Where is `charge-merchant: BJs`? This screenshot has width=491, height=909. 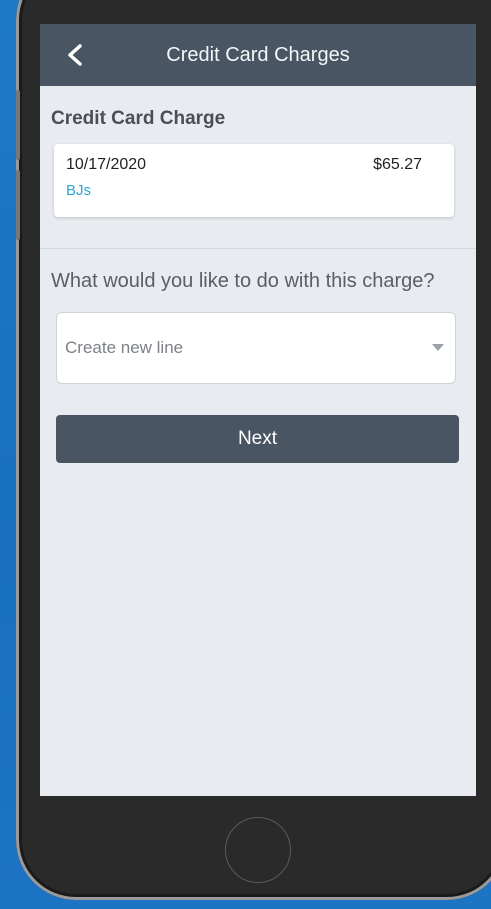
charge-merchant: BJs is located at coordinates (79, 190).